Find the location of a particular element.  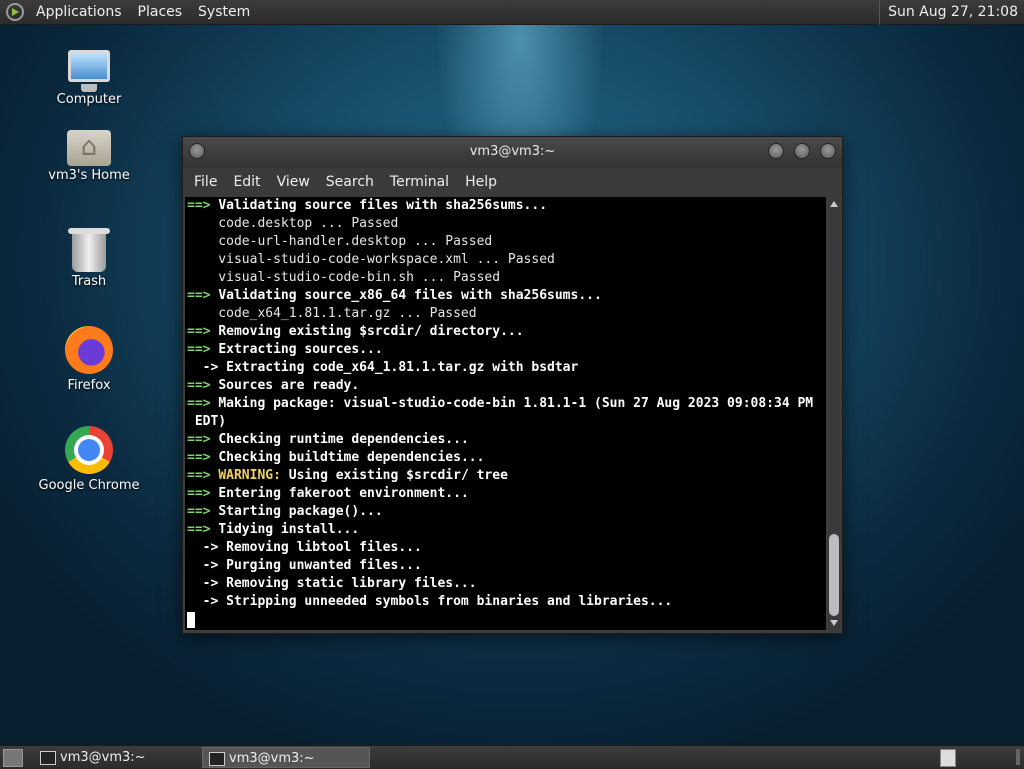

terminal-line: code-url-handler.desktop ... Passed is located at coordinates (505, 242).